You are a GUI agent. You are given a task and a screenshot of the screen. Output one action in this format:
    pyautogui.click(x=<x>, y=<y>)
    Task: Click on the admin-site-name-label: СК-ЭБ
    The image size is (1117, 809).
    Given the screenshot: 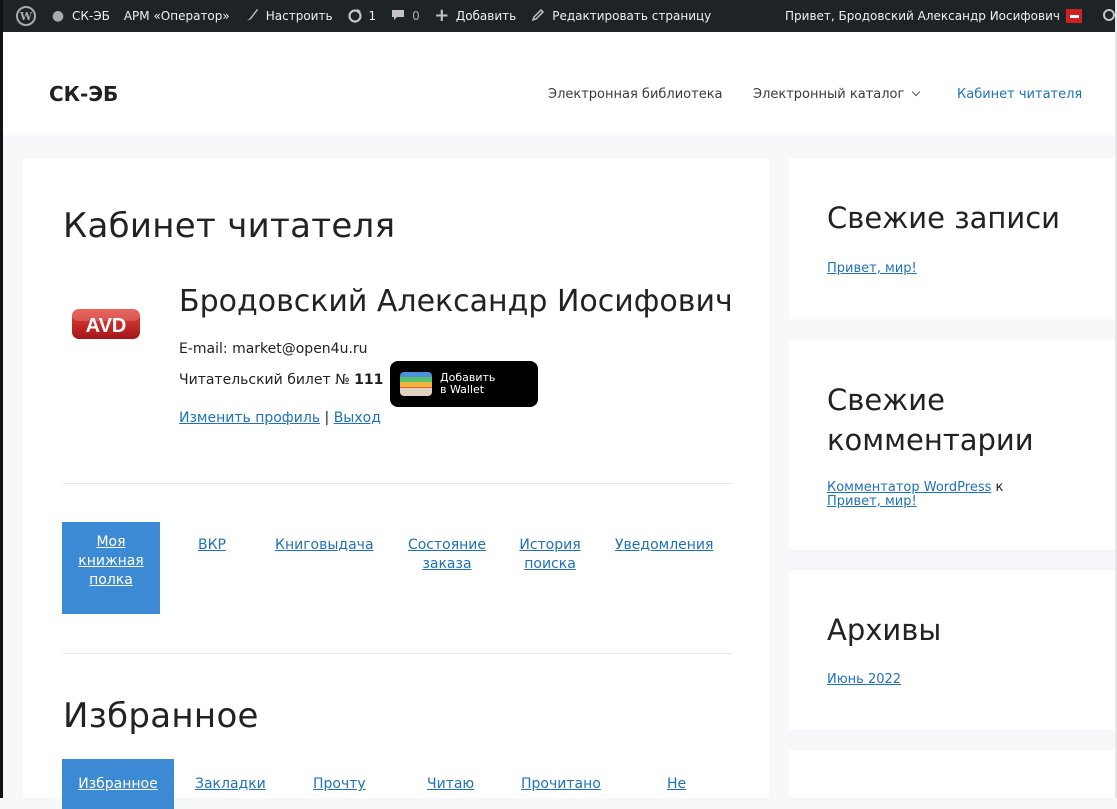 What is the action you would take?
    pyautogui.click(x=91, y=16)
    